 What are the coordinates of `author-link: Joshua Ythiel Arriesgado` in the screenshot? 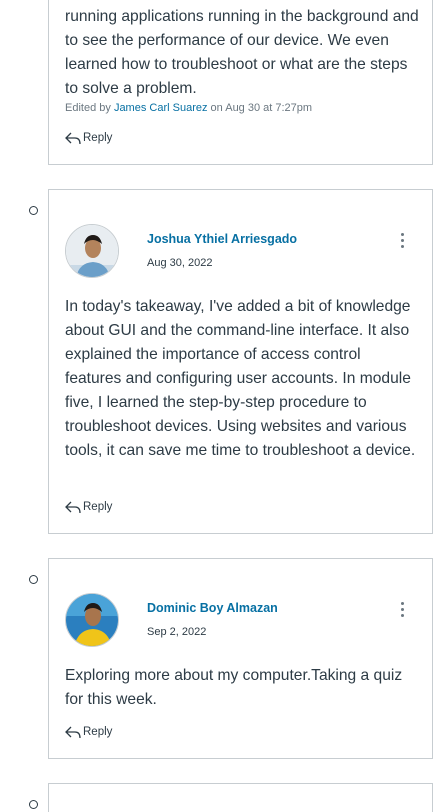 It's located at (222, 239).